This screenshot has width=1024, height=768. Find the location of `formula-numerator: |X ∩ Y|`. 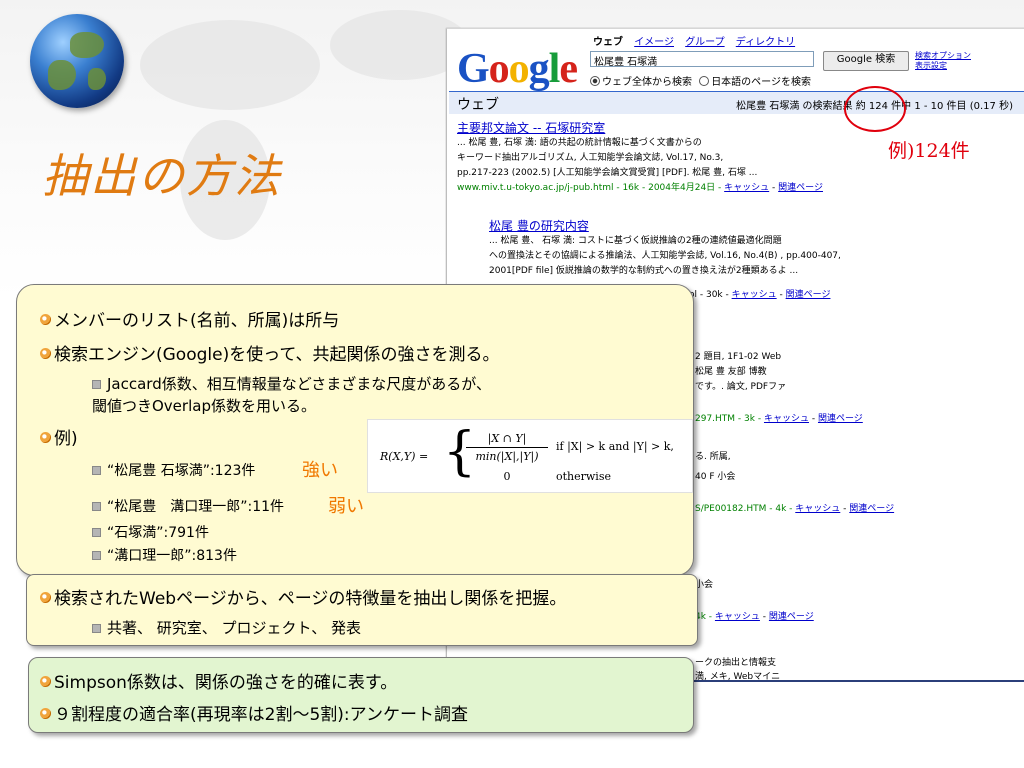

formula-numerator: |X ∩ Y| is located at coordinates (507, 438).